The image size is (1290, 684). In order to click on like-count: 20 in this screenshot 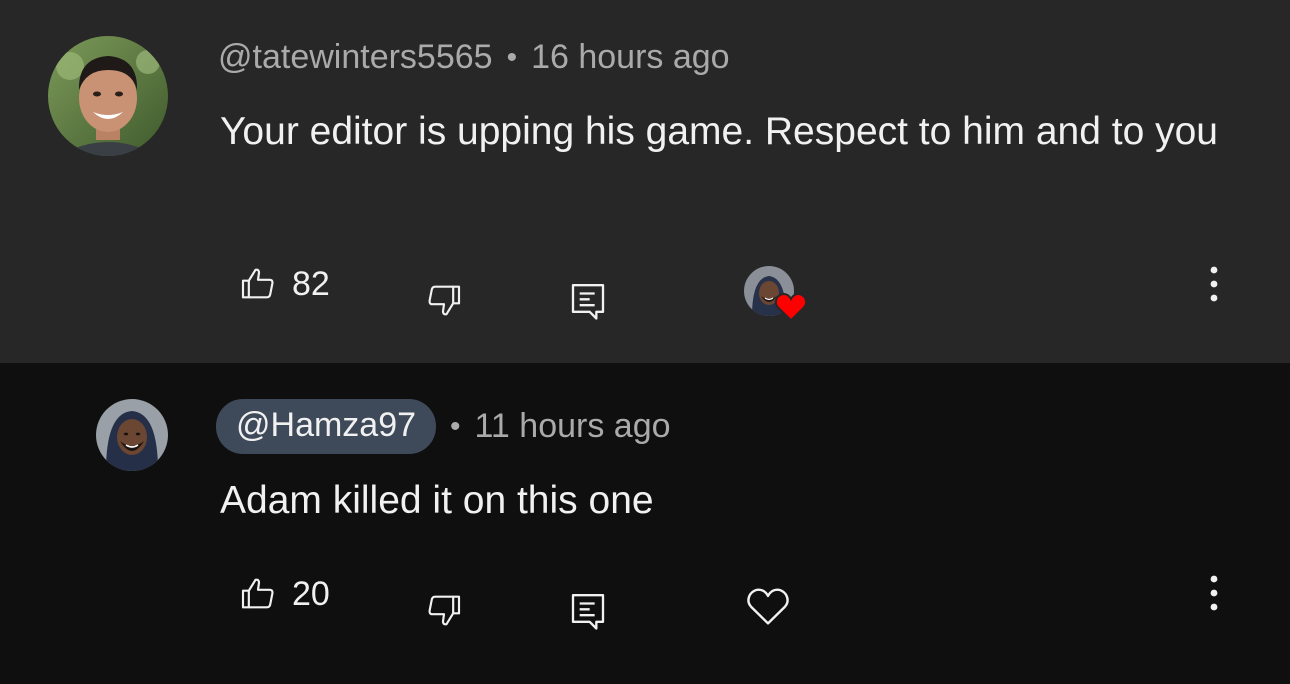, I will do `click(311, 593)`.